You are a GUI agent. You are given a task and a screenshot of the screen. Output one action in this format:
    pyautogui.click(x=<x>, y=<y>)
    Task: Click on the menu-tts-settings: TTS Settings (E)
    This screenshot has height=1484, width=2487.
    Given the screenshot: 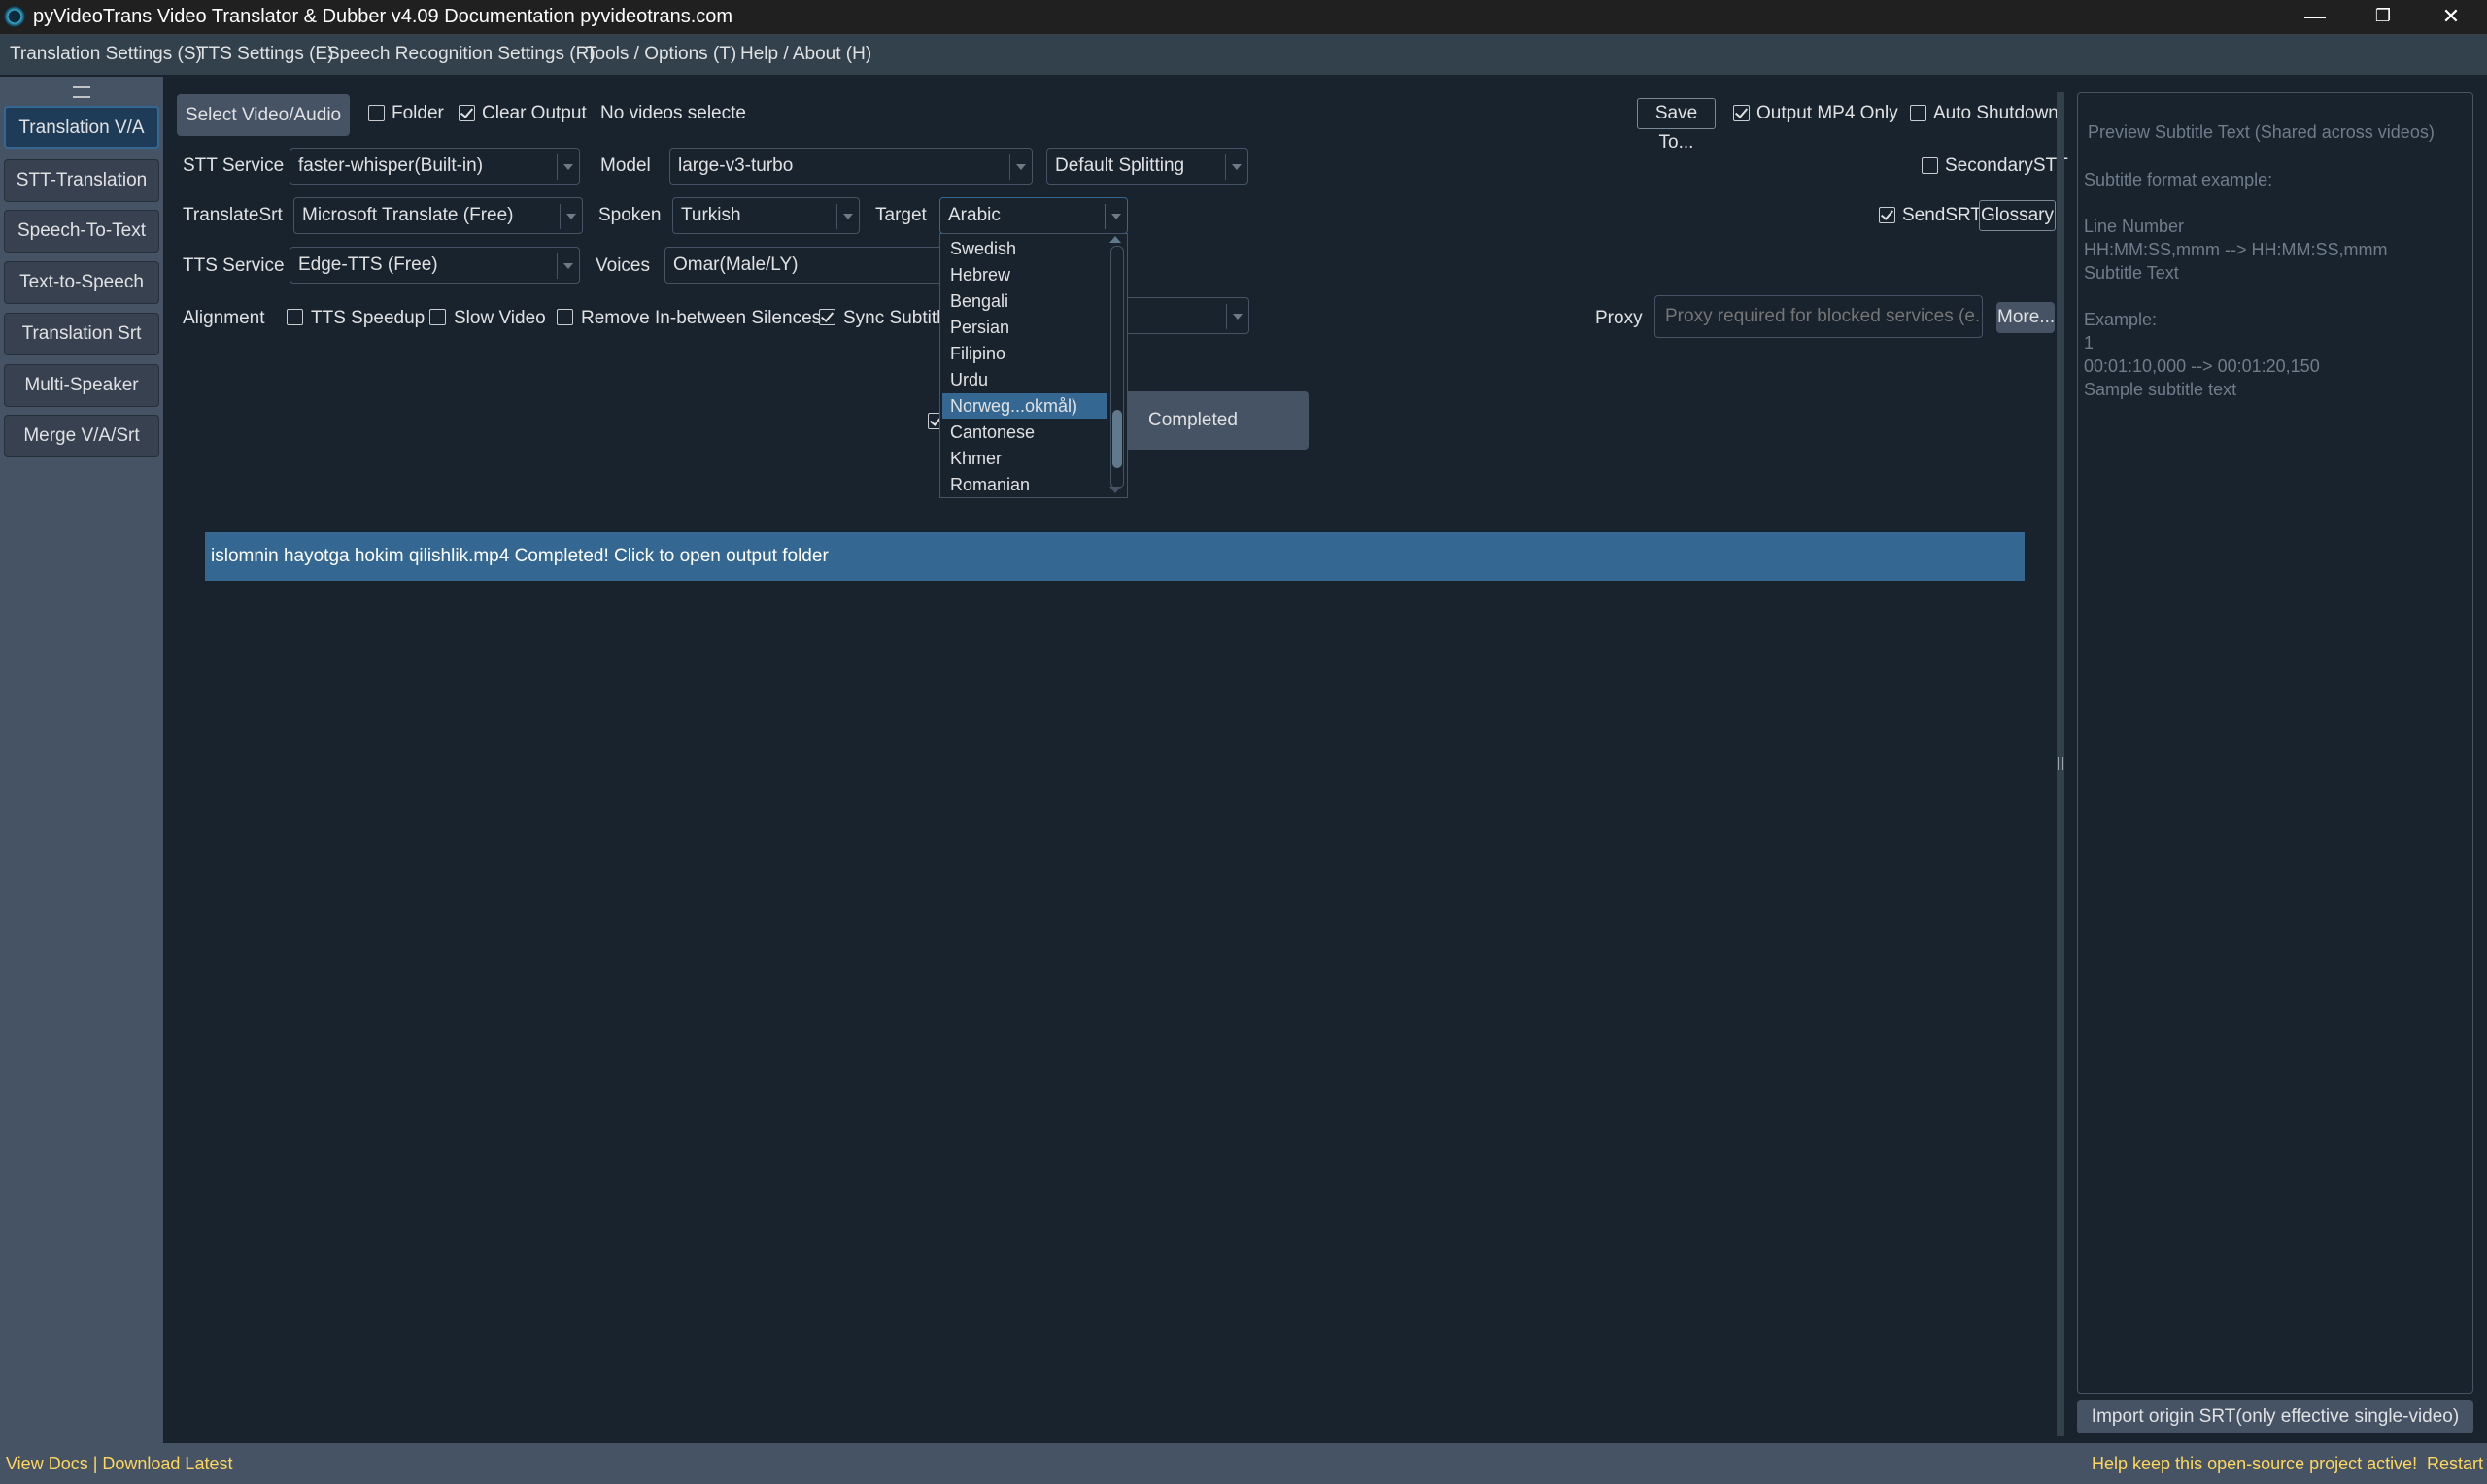 What is the action you would take?
    pyautogui.click(x=265, y=54)
    